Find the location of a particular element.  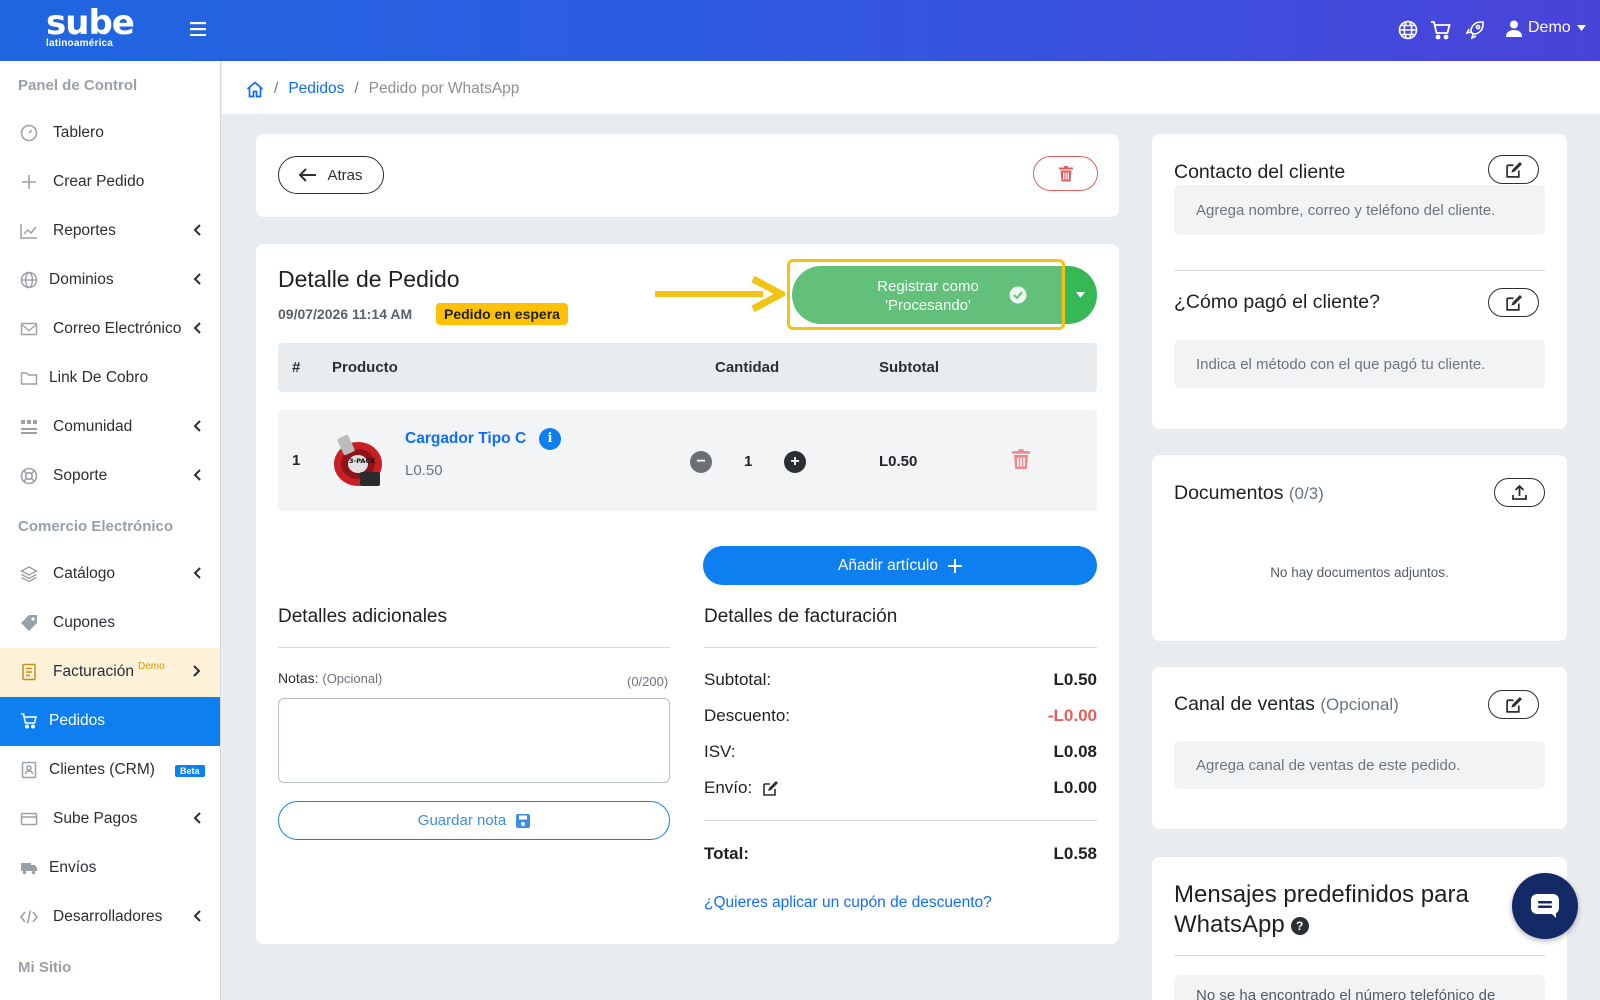

billing-shipping-row: Envío: L0.00 is located at coordinates (900, 788).